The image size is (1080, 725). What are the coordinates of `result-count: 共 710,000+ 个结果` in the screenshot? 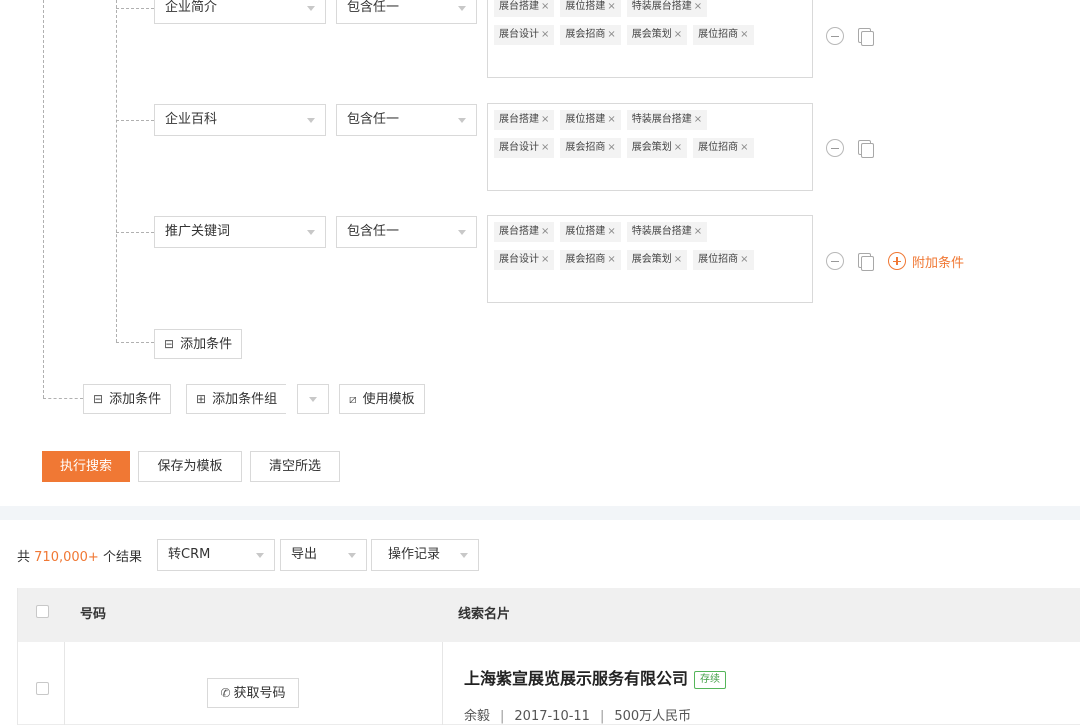 It's located at (79, 557).